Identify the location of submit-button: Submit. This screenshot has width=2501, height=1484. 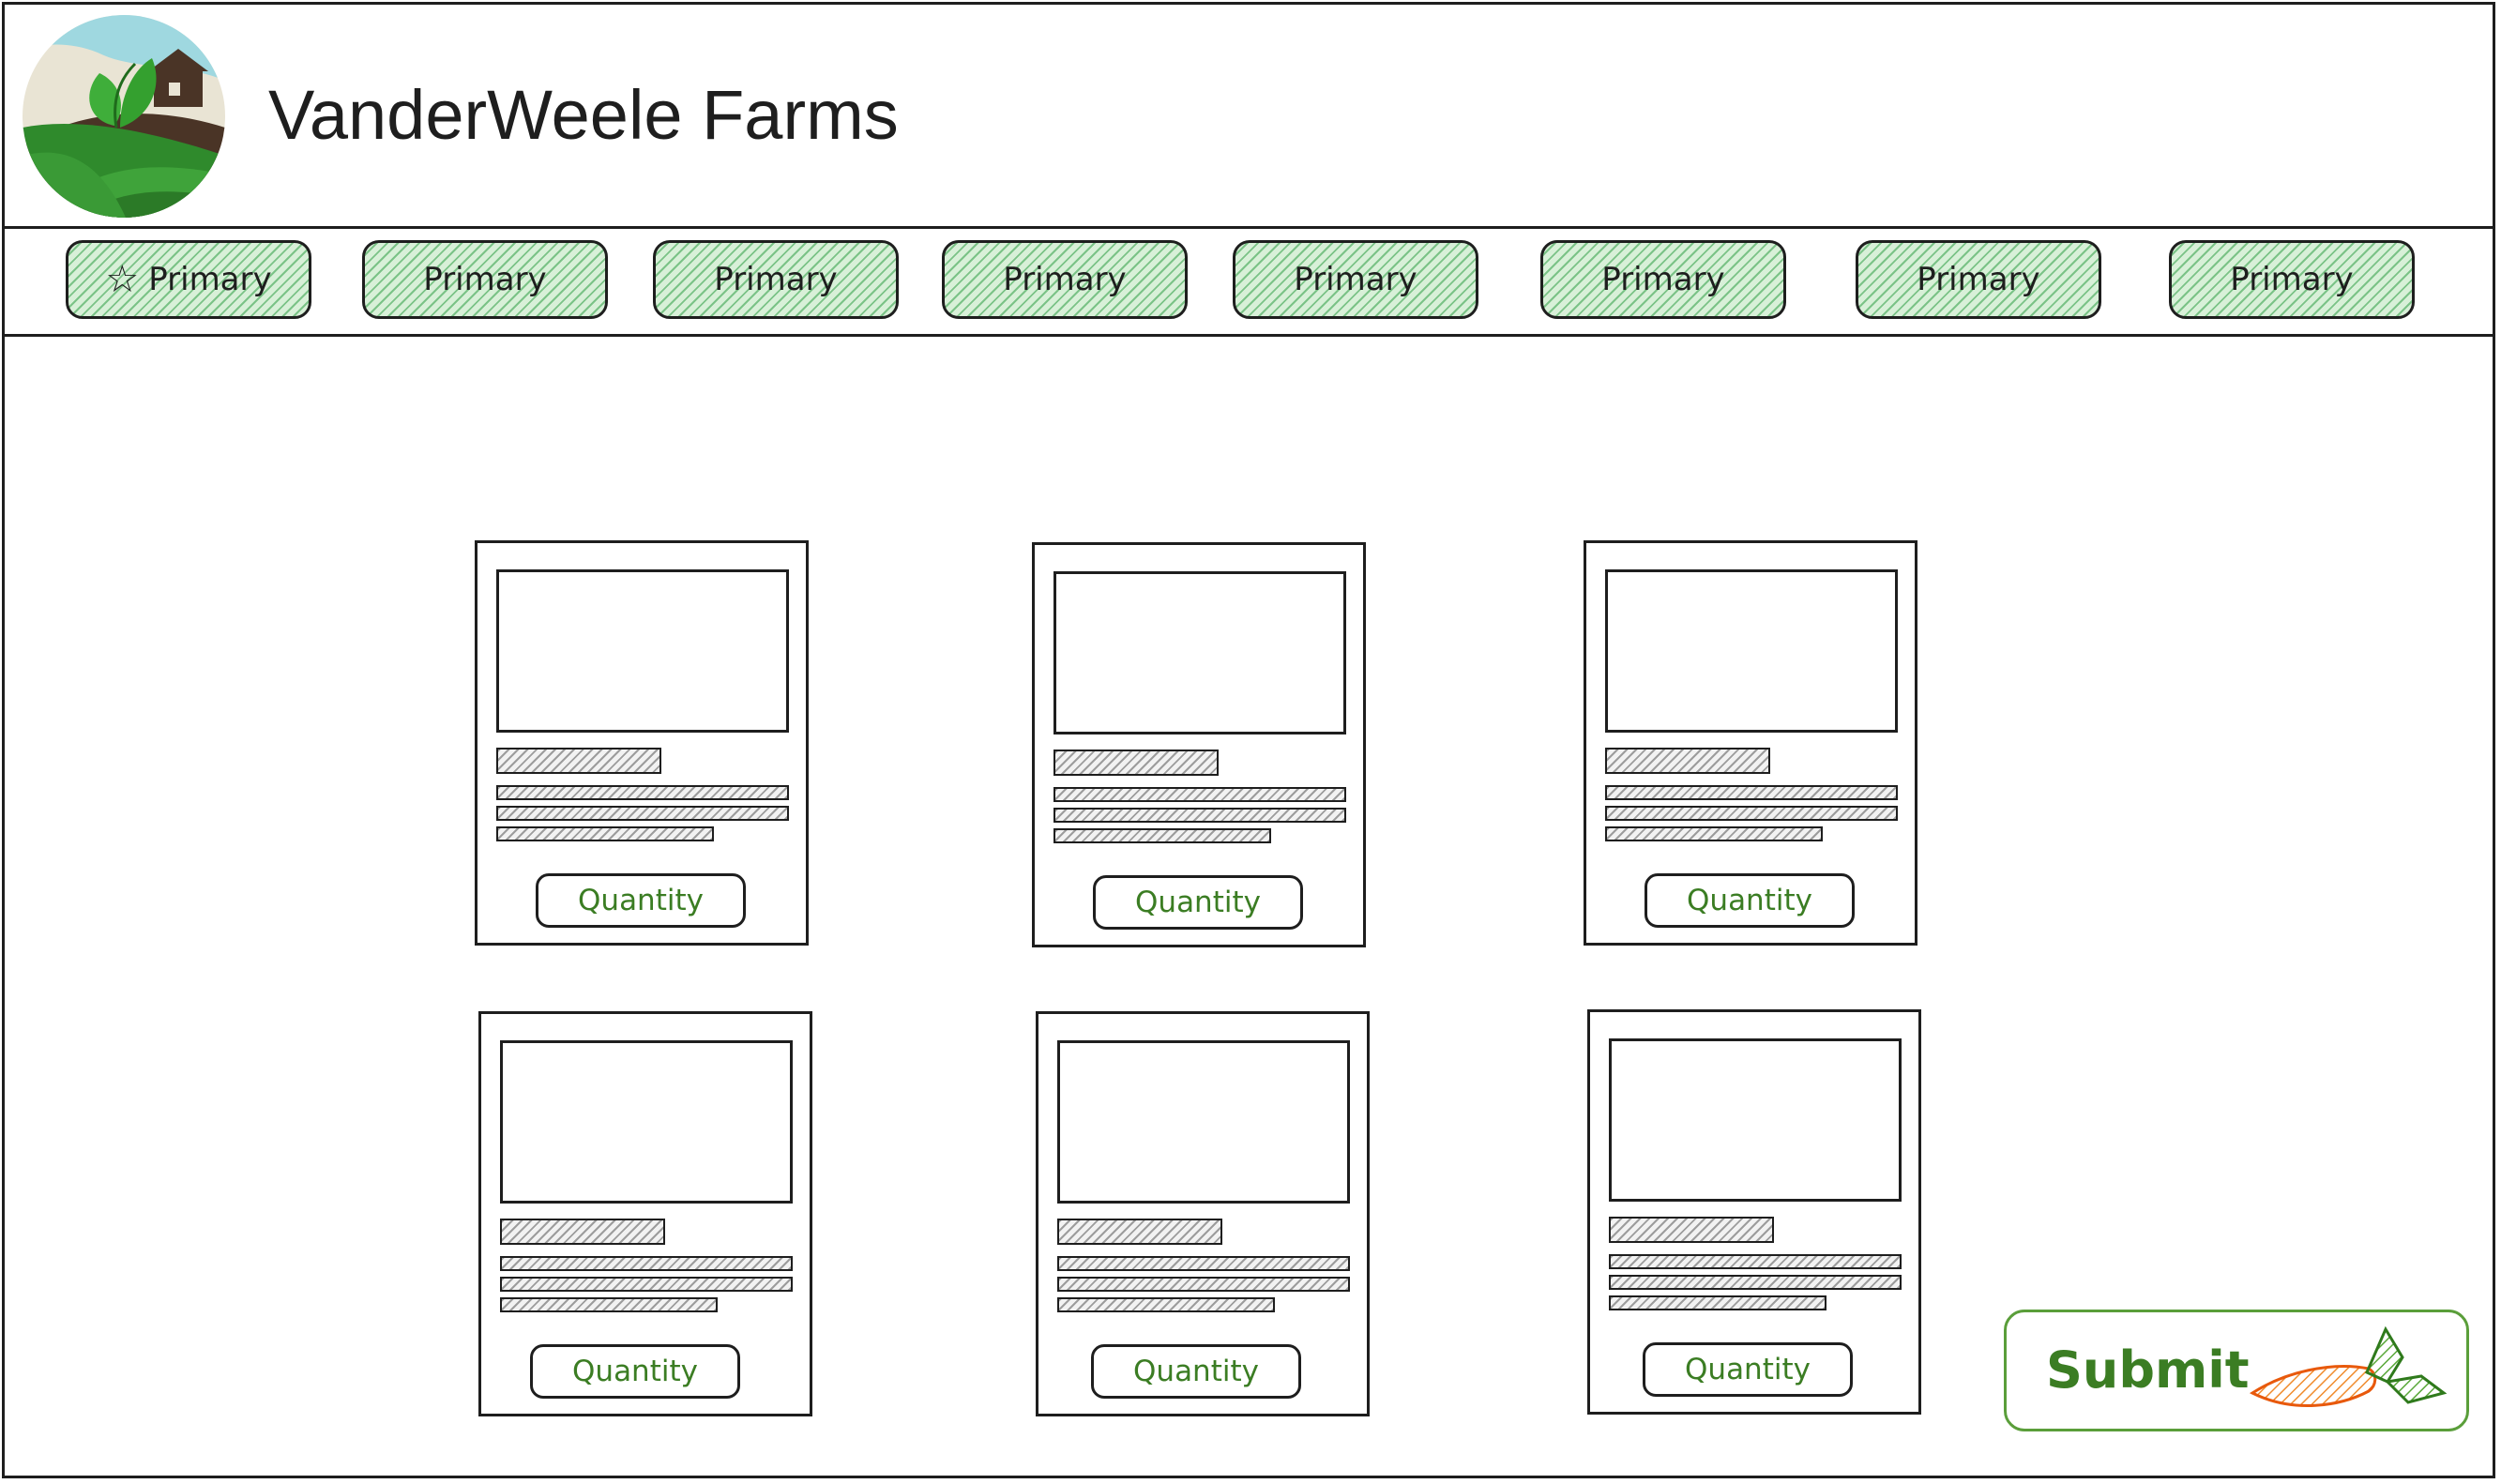
(2237, 1370).